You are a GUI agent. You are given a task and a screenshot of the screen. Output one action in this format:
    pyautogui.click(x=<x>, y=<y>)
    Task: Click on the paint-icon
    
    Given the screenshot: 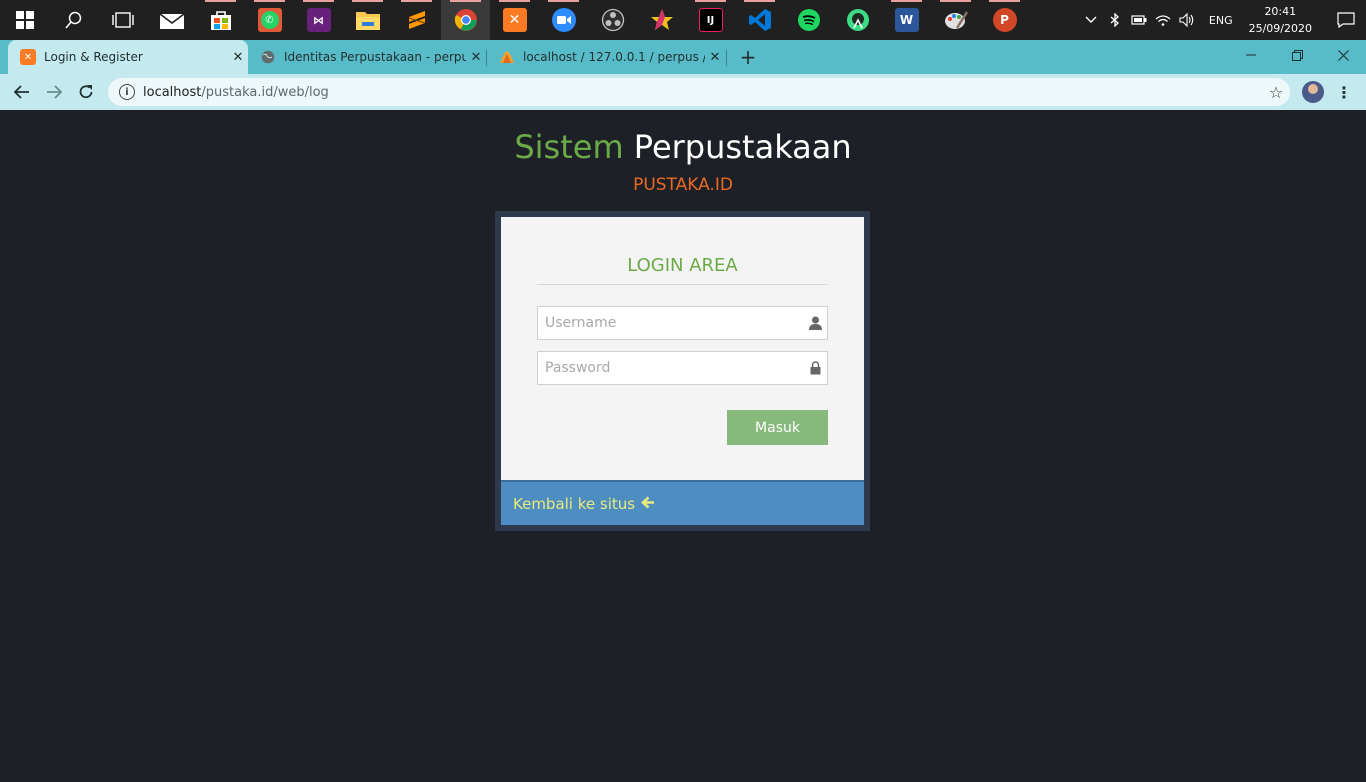 What is the action you would take?
    pyautogui.click(x=955, y=20)
    